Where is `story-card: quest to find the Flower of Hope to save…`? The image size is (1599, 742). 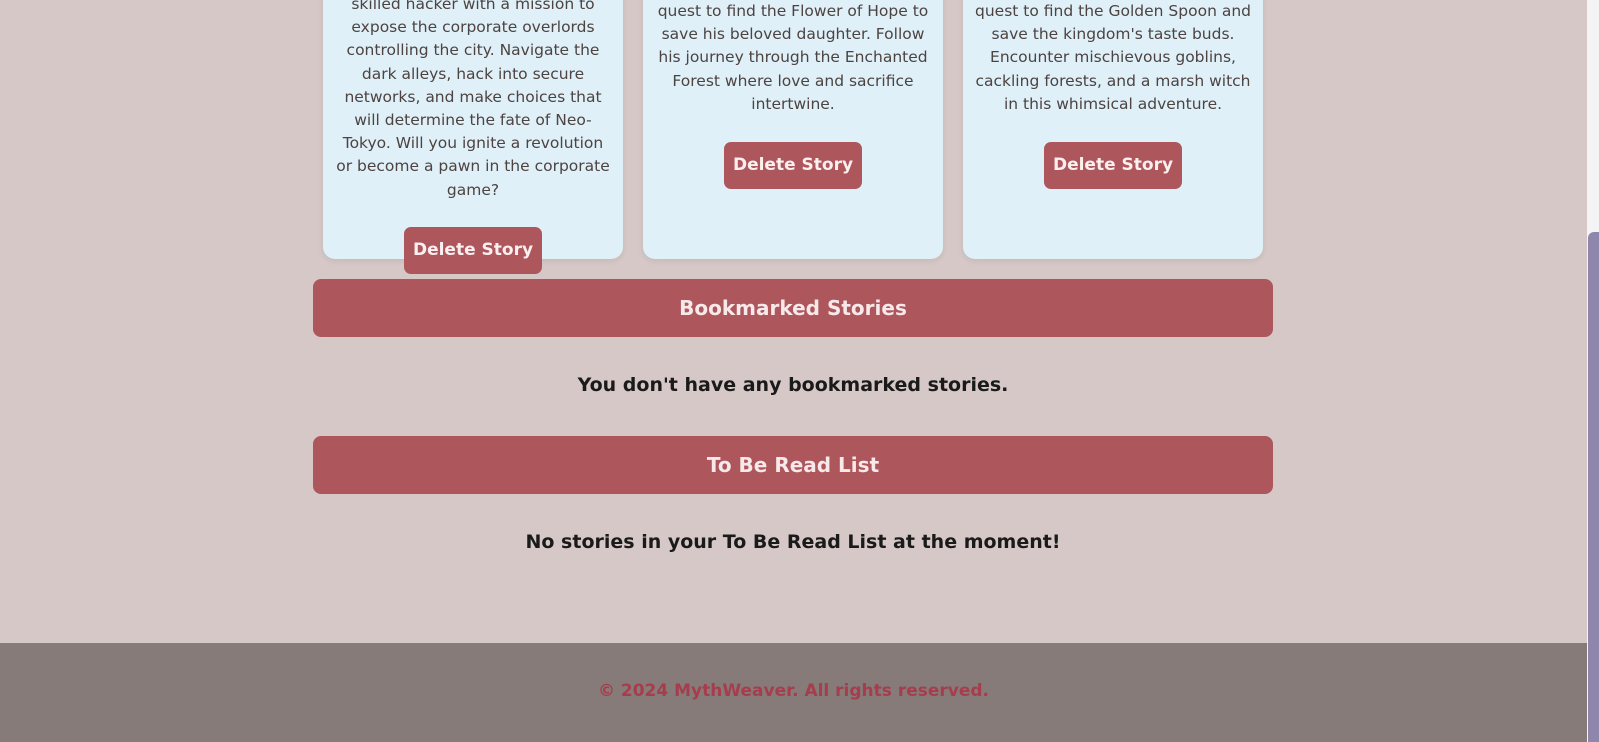 story-card: quest to find the Flower of Hope to save… is located at coordinates (793, 129).